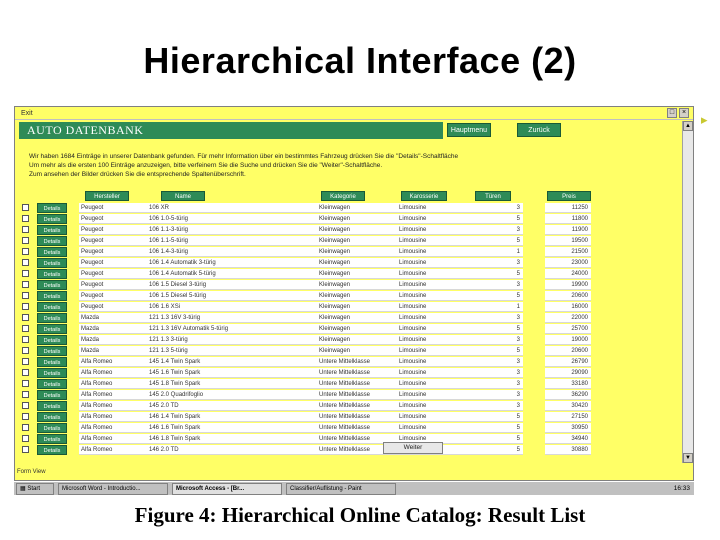  What do you see at coordinates (687, 292) in the screenshot?
I see `vertical-scrollbar: ▲ ▼` at bounding box center [687, 292].